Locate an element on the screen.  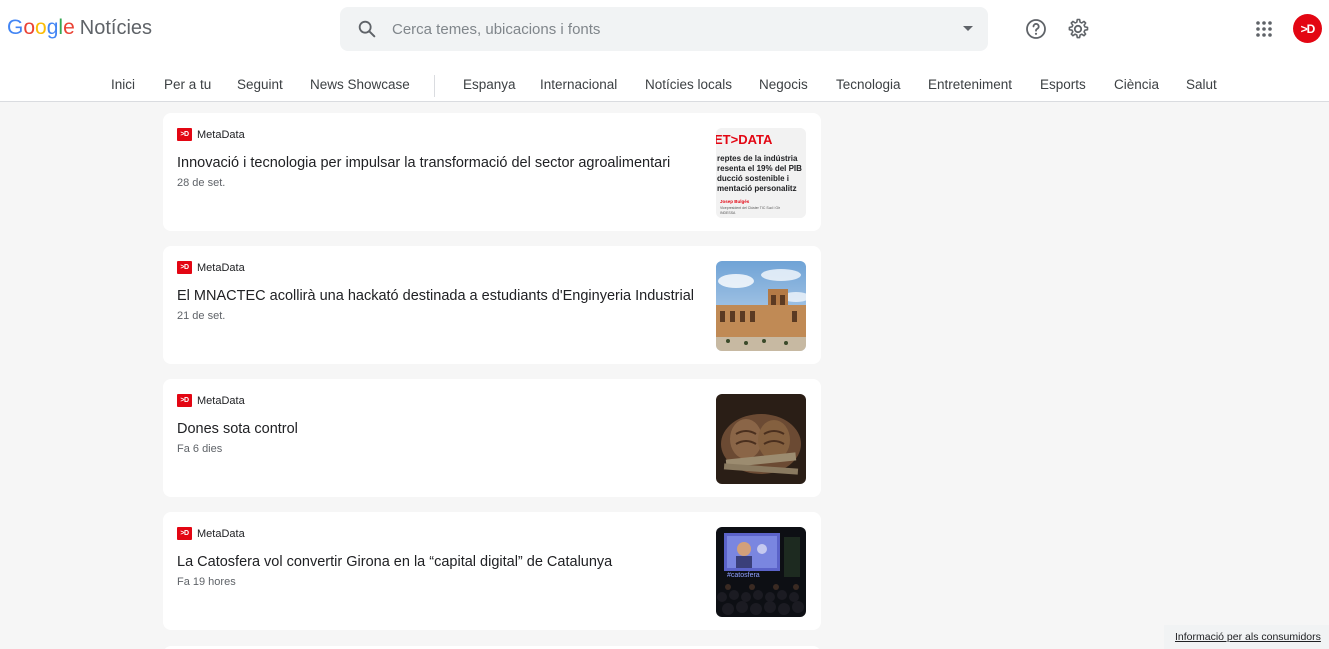
screen-text: #catosfera is located at coordinates (743, 575).